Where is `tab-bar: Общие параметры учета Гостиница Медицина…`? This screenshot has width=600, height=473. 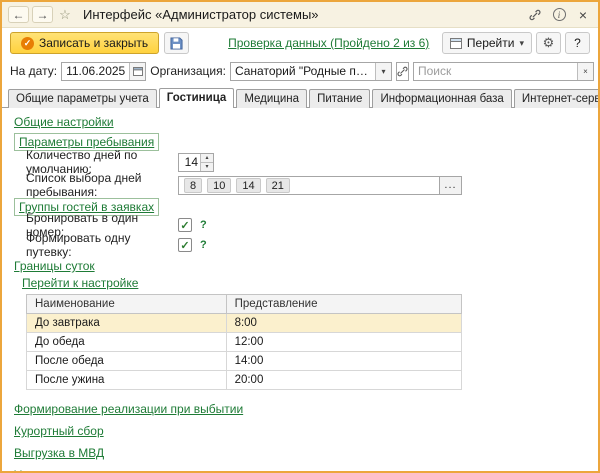
tab-bar: Общие параметры учета Гостиница Медицина… is located at coordinates (300, 96).